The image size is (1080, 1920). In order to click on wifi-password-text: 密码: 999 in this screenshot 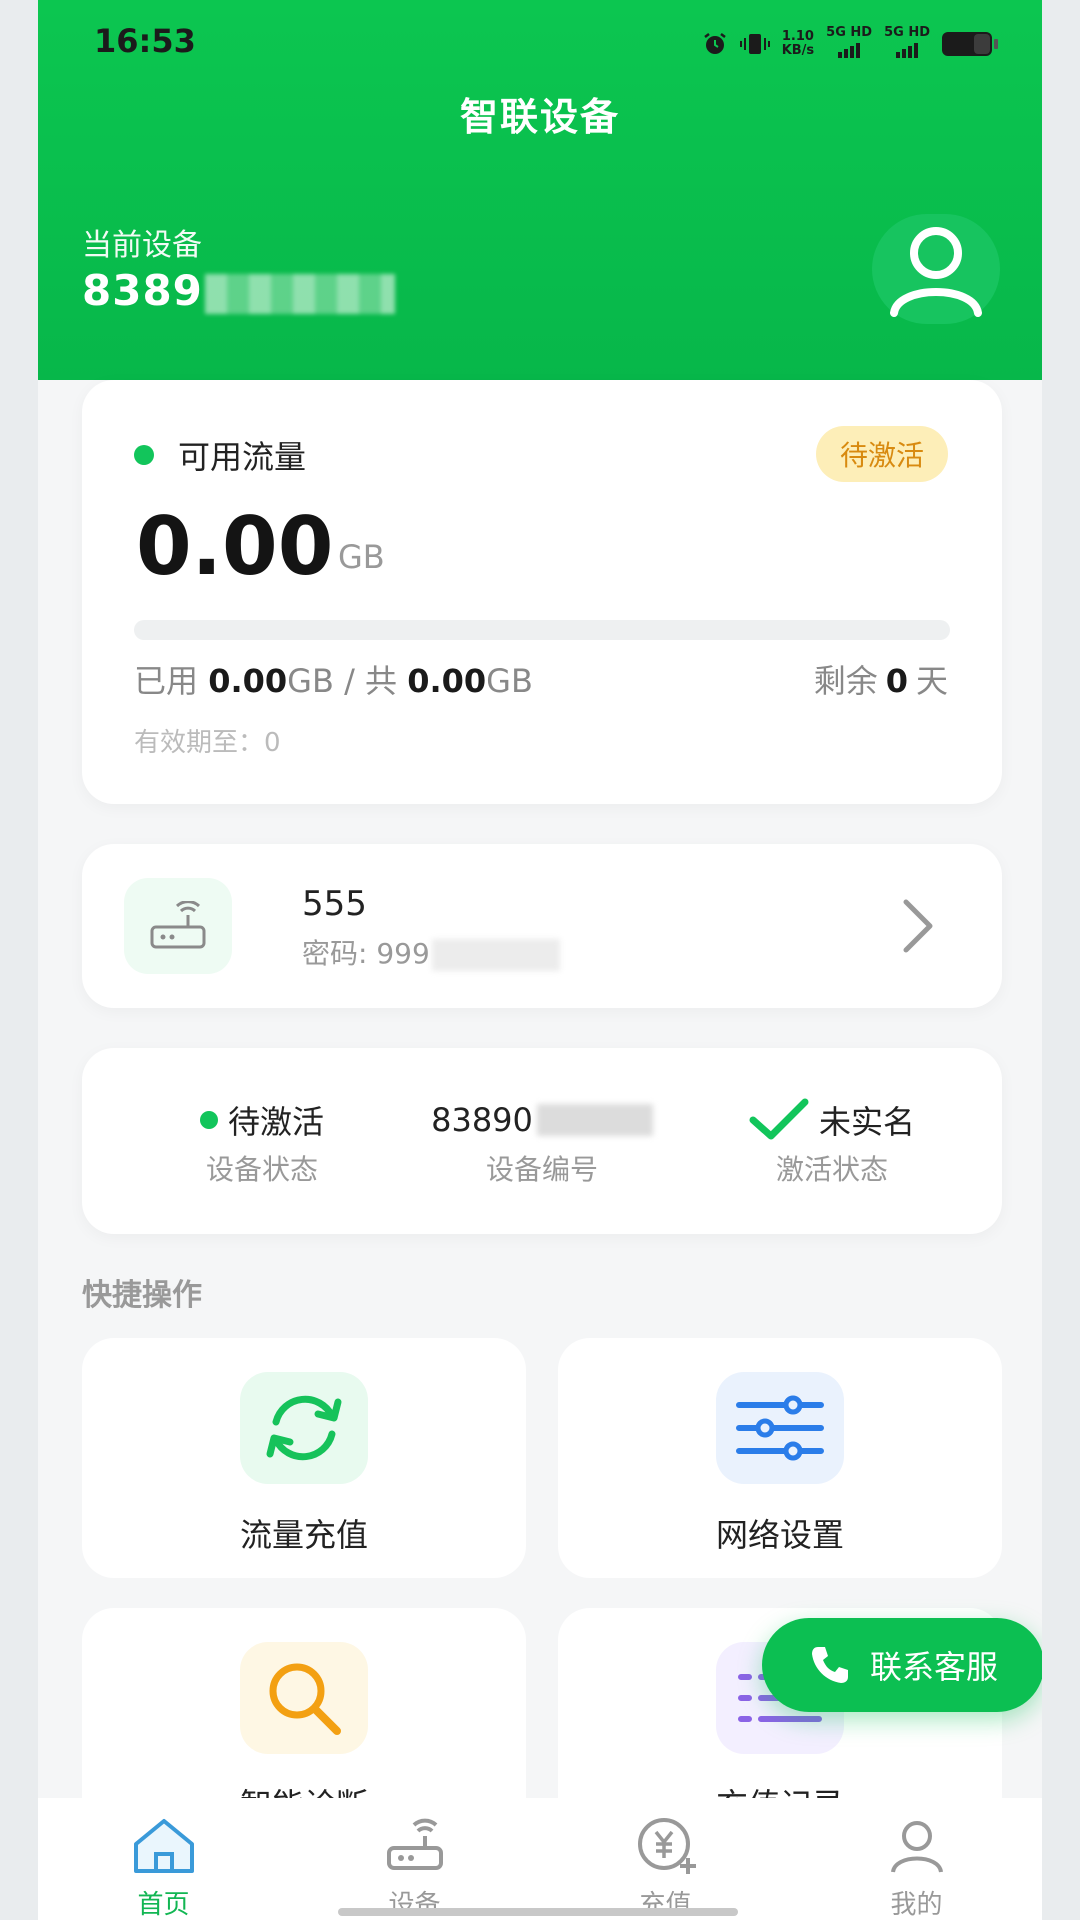, I will do `click(366, 953)`.